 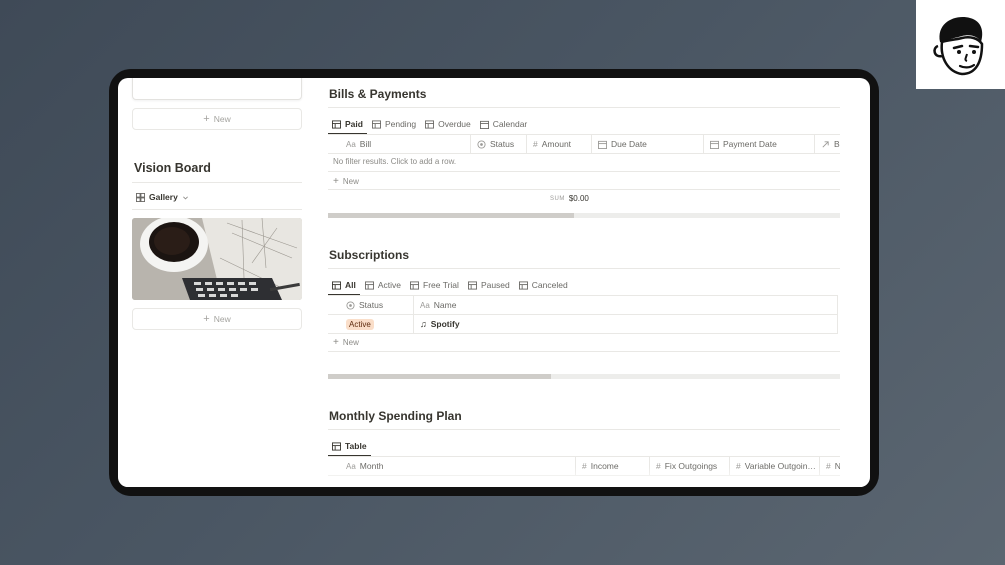 What do you see at coordinates (217, 119) in the screenshot?
I see `new-card-button-top: + New` at bounding box center [217, 119].